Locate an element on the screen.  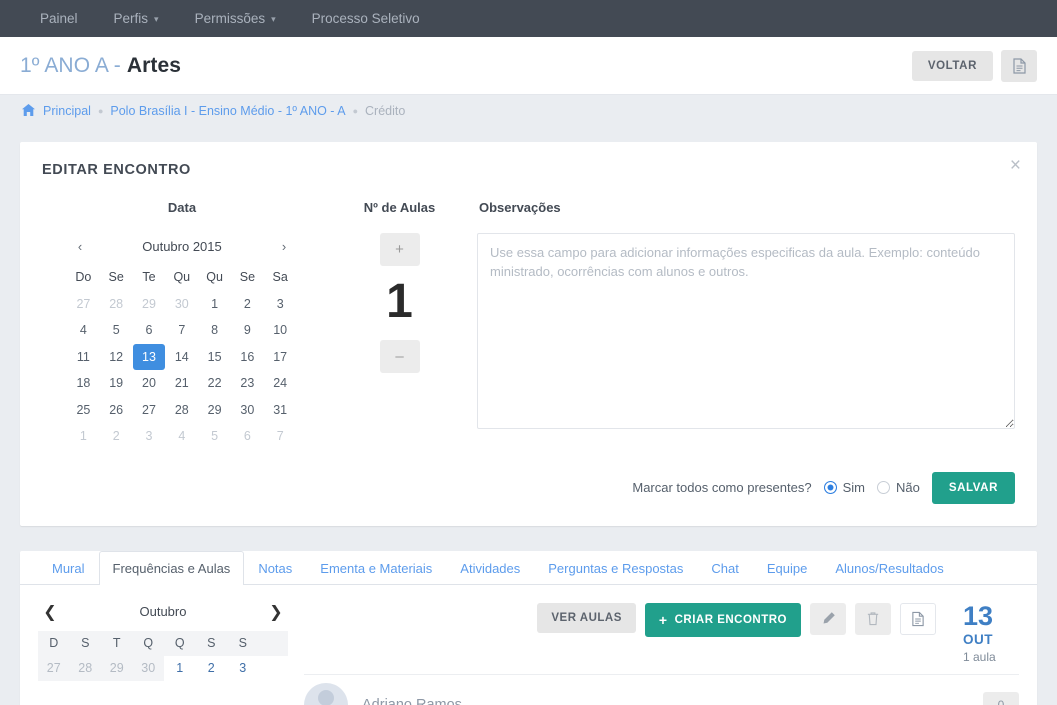
radio-option-sim: Sim is located at coordinates (844, 487).